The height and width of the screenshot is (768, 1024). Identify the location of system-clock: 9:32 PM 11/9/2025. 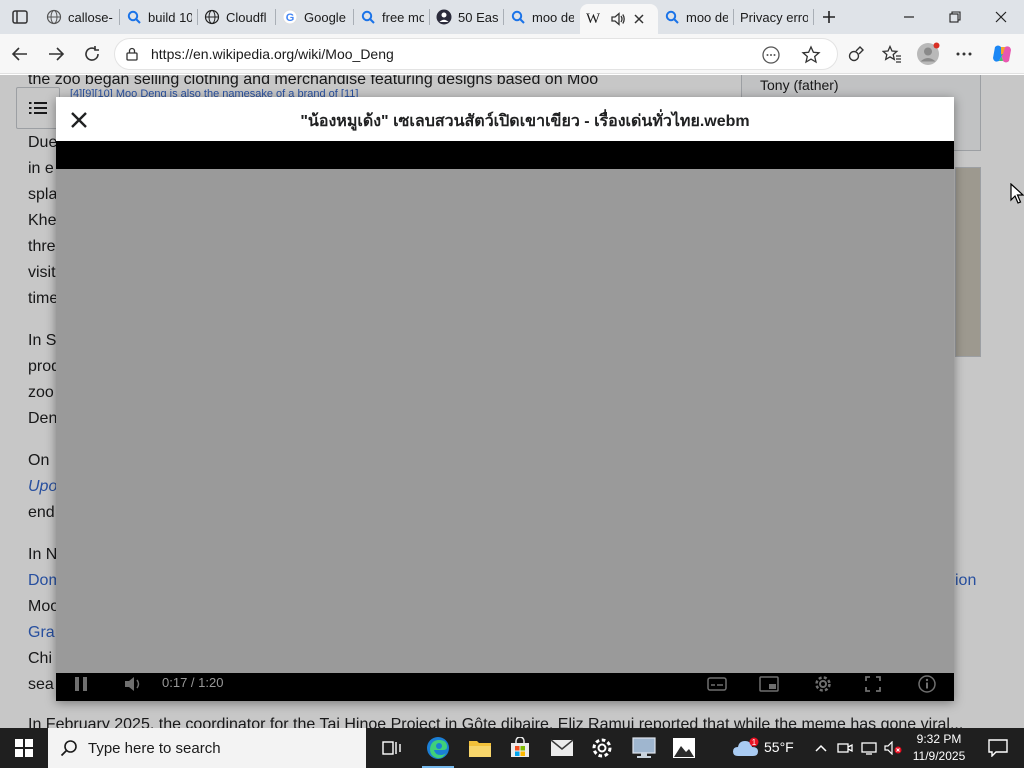
(939, 748).